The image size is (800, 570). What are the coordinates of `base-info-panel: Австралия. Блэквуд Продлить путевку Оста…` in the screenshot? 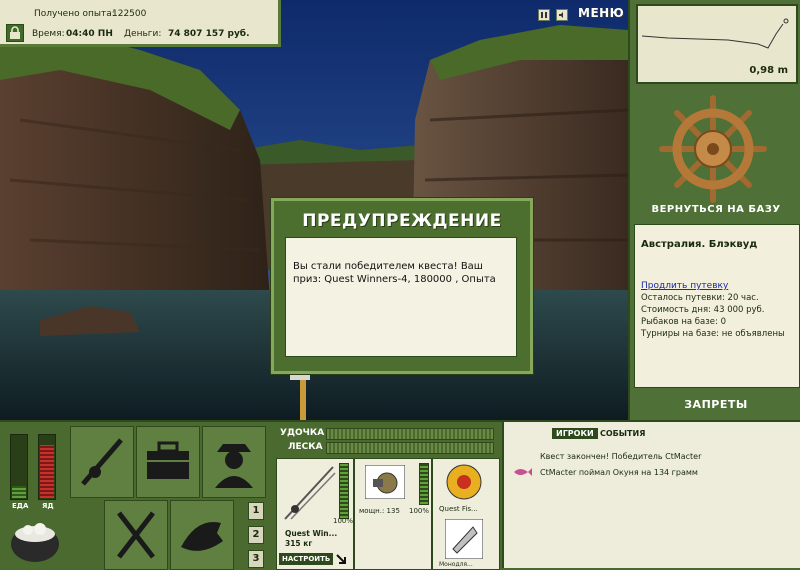 It's located at (717, 306).